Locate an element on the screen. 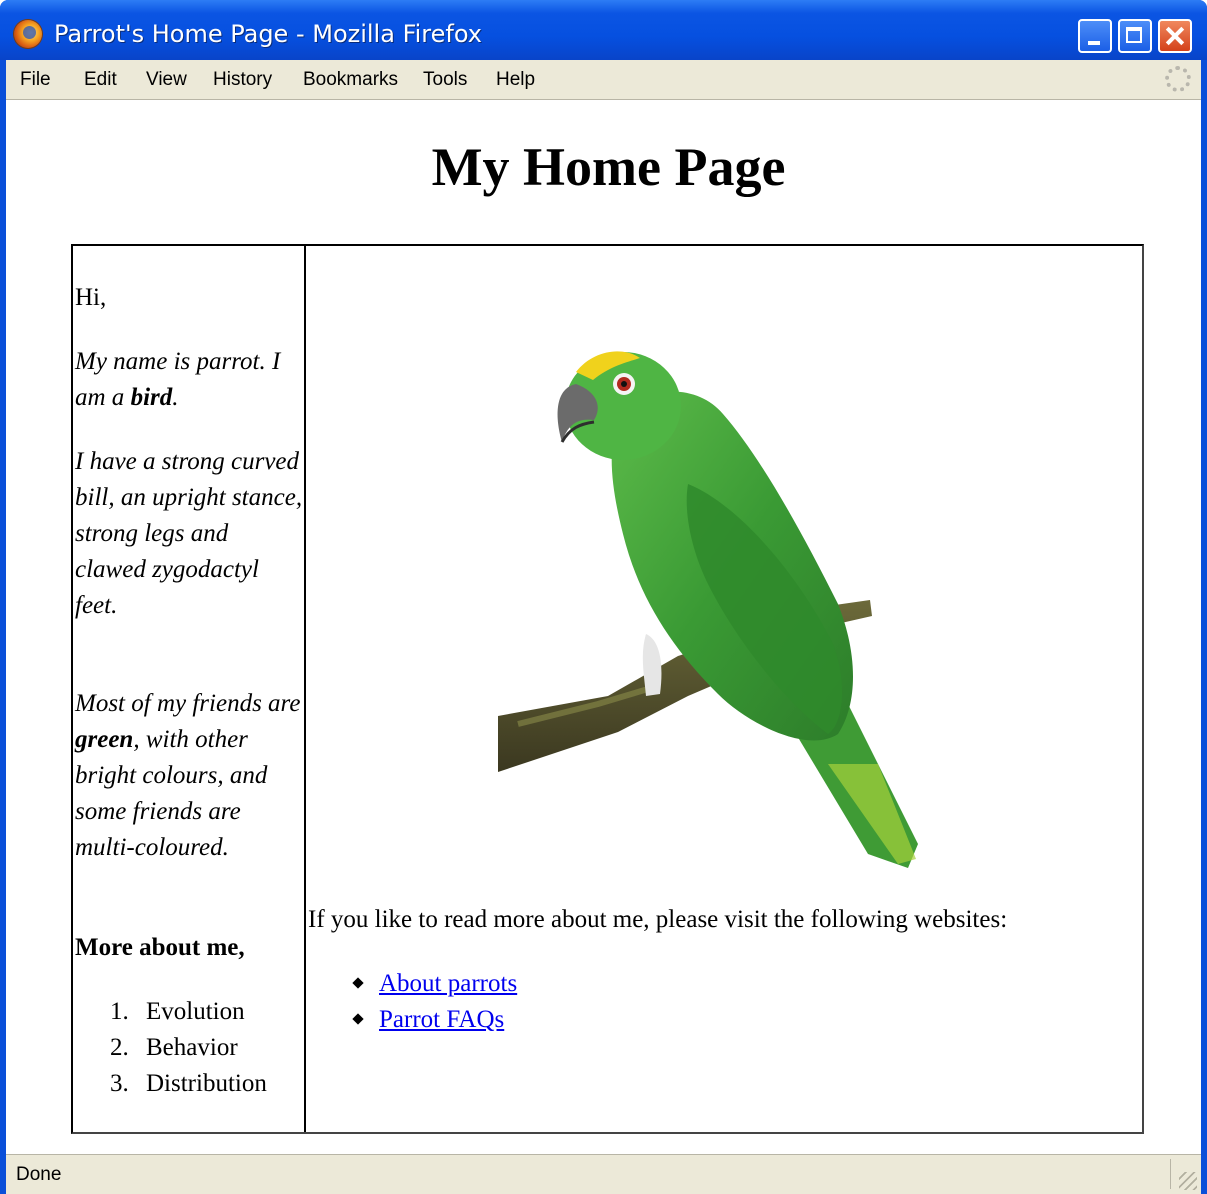 Image resolution: width=1207 pixels, height=1194 pixels. status-divider is located at coordinates (1170, 1174).